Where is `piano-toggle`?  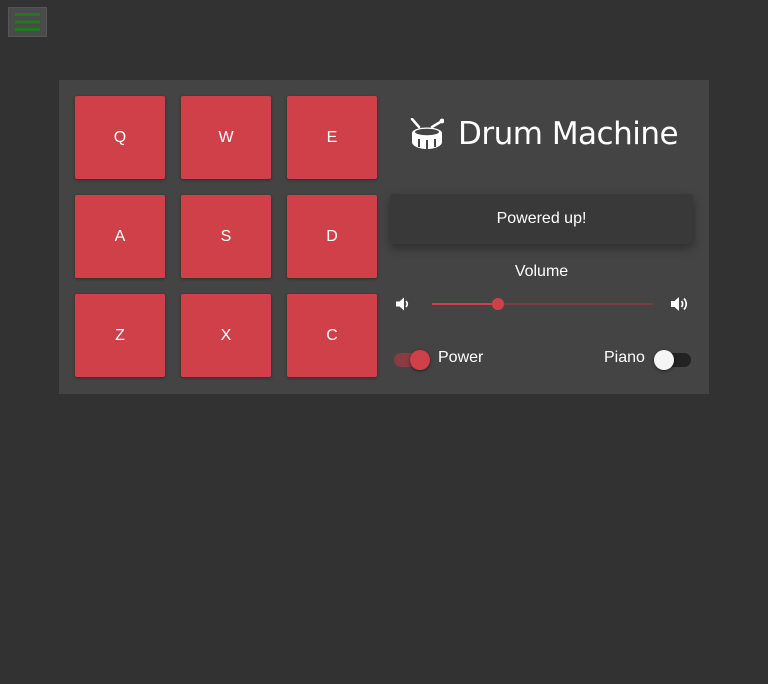
piano-toggle is located at coordinates (673, 359).